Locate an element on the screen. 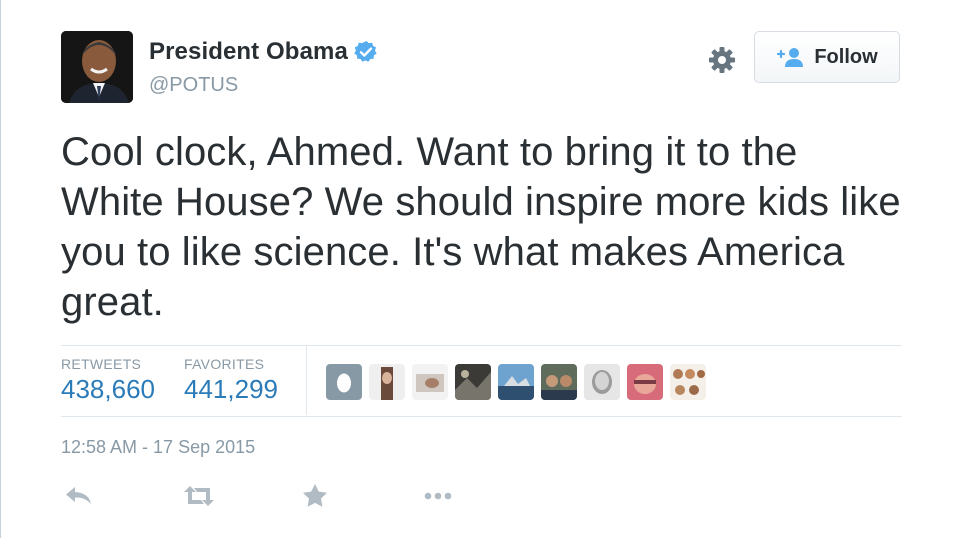 This screenshot has height=538, width=961. favorites-stat: FAVORITES 441,299 is located at coordinates (231, 380).